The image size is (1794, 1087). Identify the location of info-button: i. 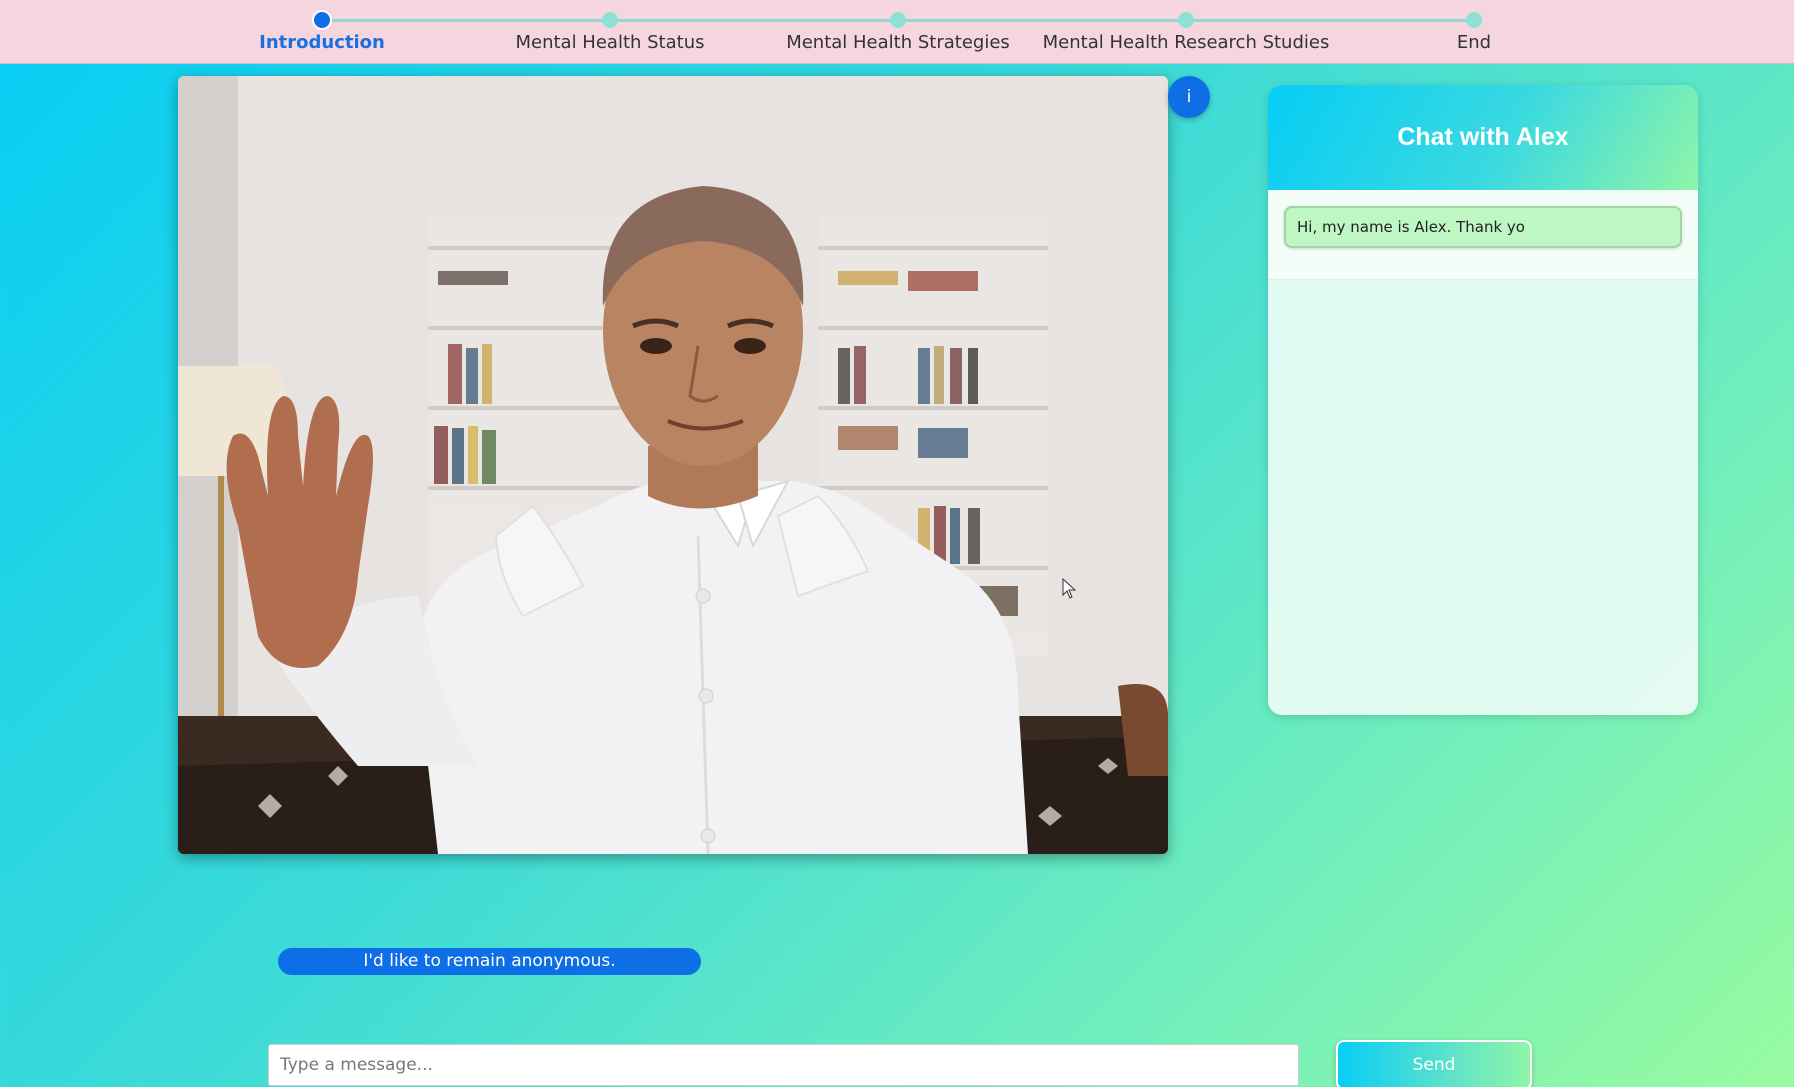
(1189, 97).